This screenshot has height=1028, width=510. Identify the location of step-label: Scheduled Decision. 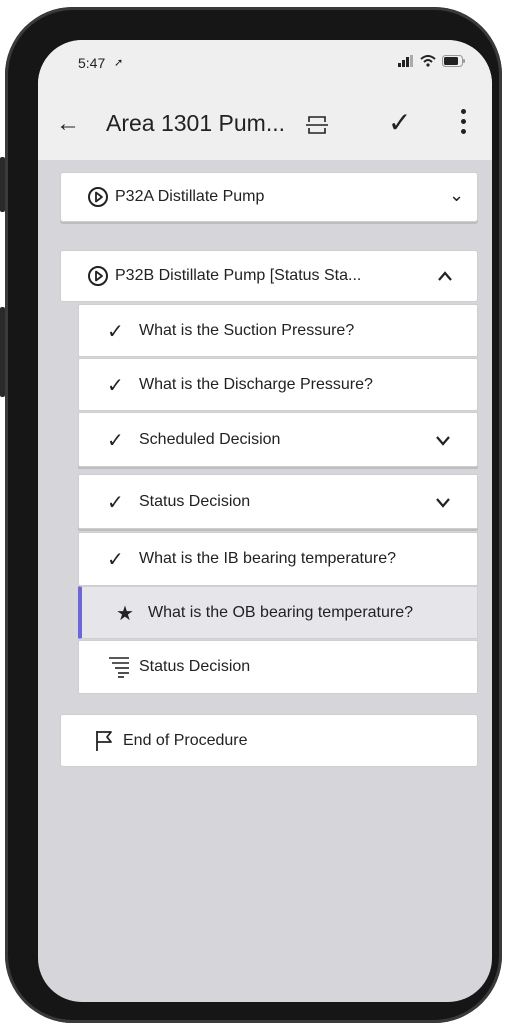
(210, 439).